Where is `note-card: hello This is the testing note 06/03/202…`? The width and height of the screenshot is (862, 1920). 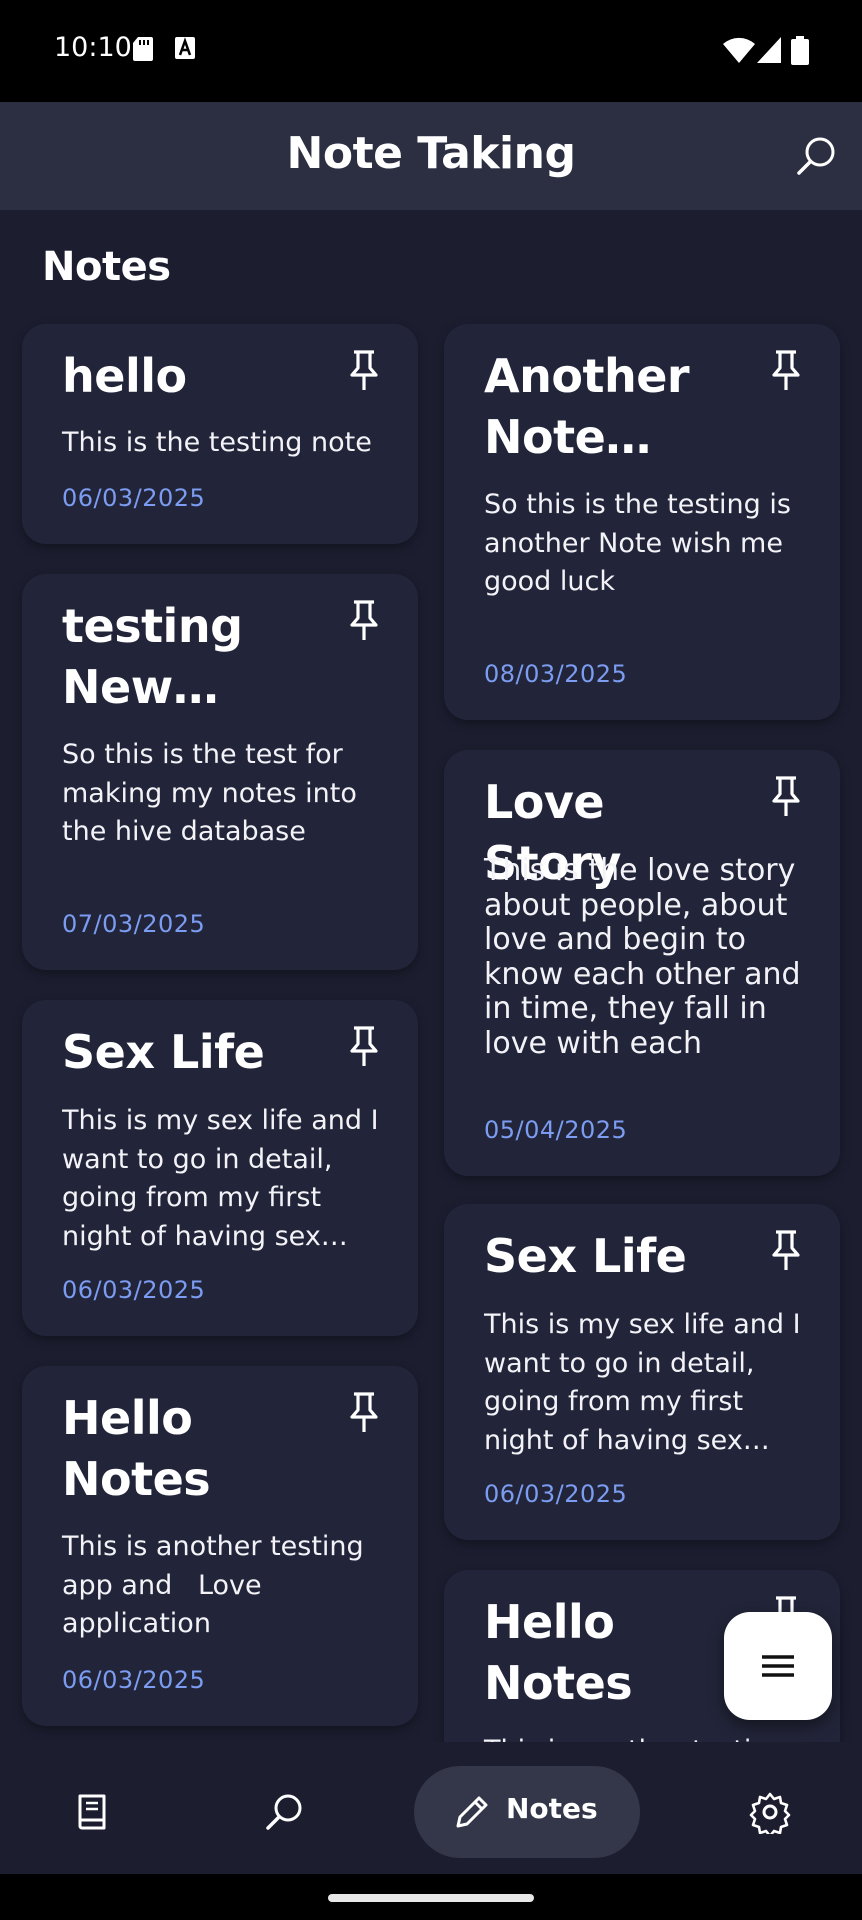 note-card: hello This is the testing note 06/03/202… is located at coordinates (220, 434).